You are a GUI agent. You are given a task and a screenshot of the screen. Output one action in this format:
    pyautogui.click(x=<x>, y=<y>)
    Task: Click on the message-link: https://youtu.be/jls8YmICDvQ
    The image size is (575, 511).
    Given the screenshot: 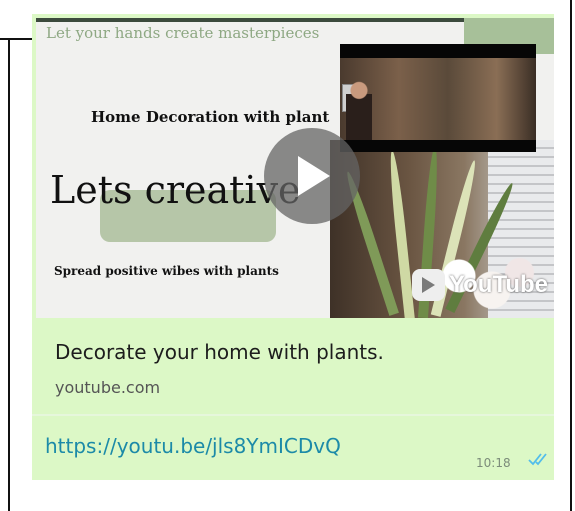 What is the action you would take?
    pyautogui.click(x=193, y=446)
    